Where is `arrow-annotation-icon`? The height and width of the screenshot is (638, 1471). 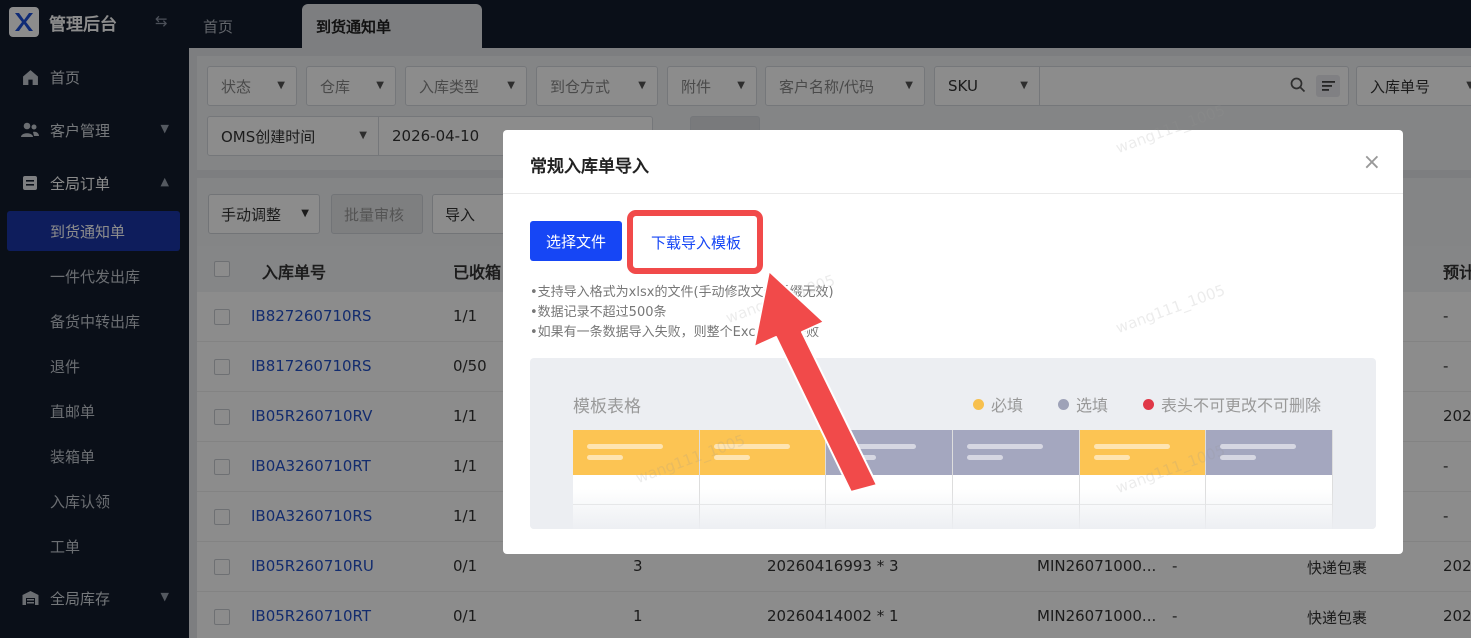
arrow-annotation-icon is located at coordinates (815, 381).